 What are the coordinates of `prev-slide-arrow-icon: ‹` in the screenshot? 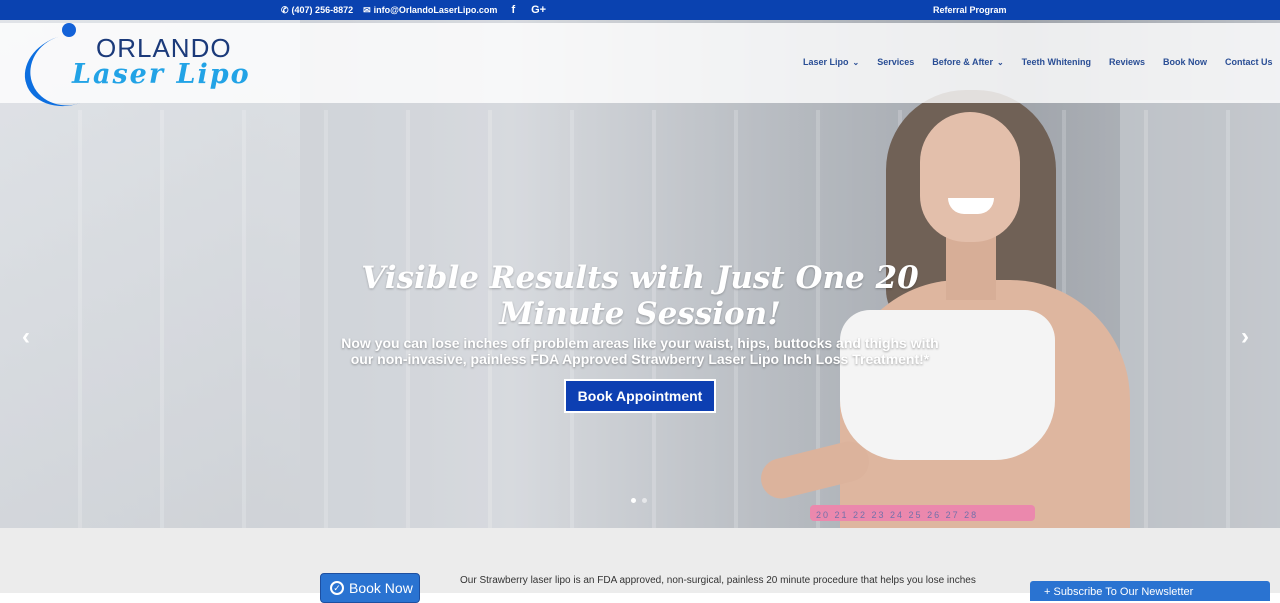 It's located at (26, 337).